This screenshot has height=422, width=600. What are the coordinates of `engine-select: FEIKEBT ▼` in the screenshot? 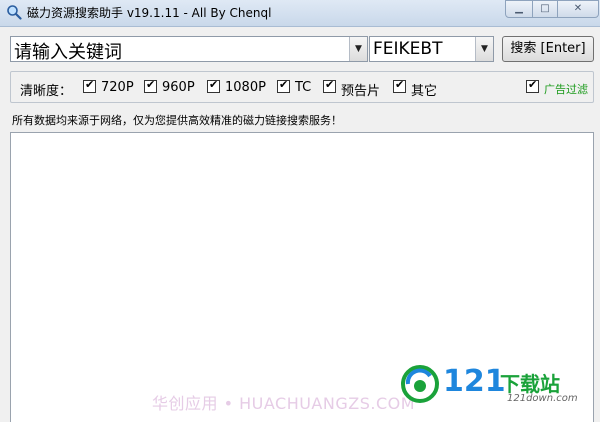 It's located at (431, 49).